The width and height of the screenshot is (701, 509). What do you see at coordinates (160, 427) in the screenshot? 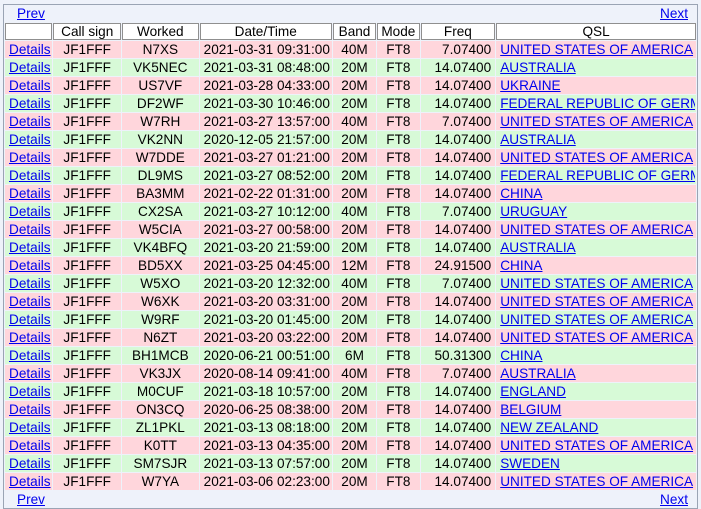
I see `worked-cell: ZL1PKL` at bounding box center [160, 427].